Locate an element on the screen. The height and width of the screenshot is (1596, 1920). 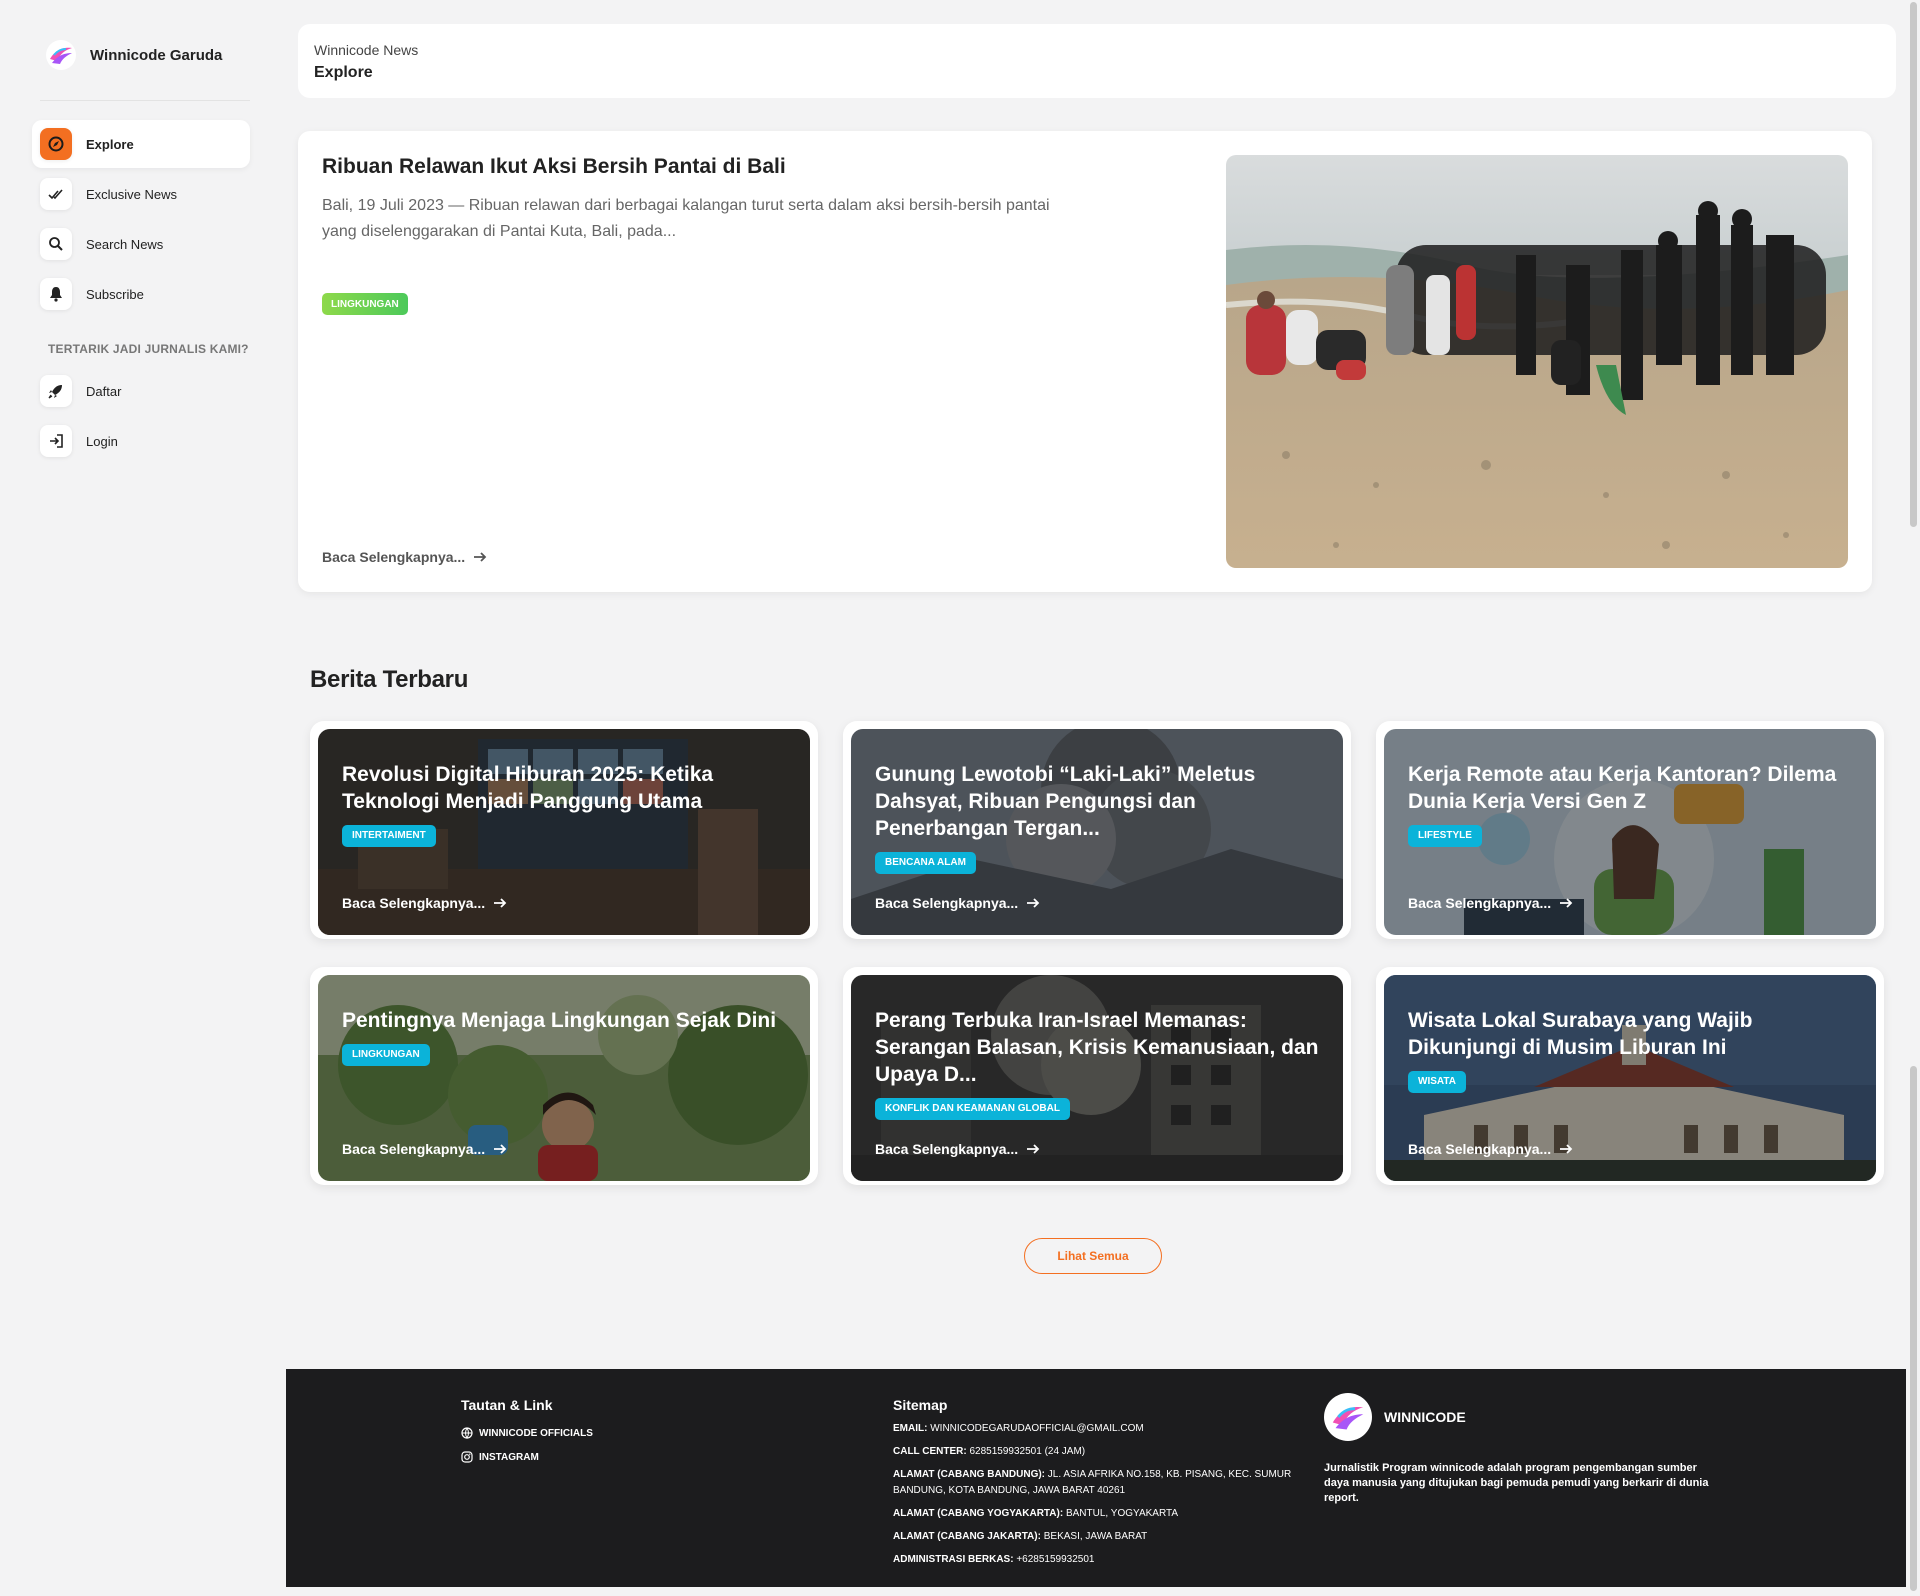
sidebar-item-exclusive-news: Exclusive News is located at coordinates (141, 194).